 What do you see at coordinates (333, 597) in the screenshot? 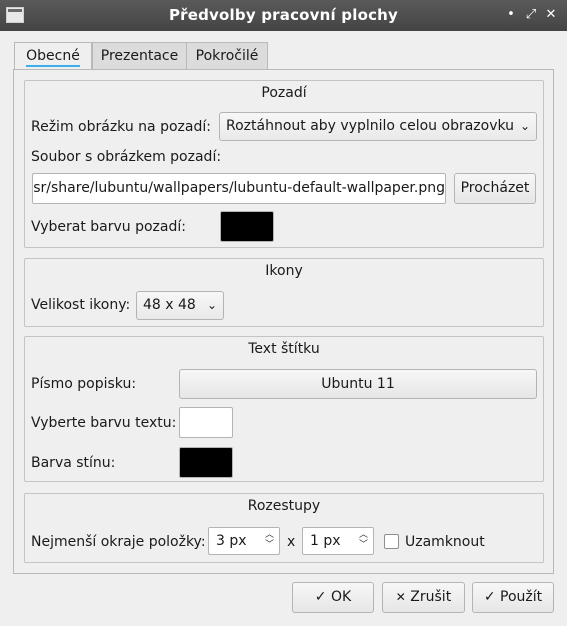
I see `ok-button: ✓ OK` at bounding box center [333, 597].